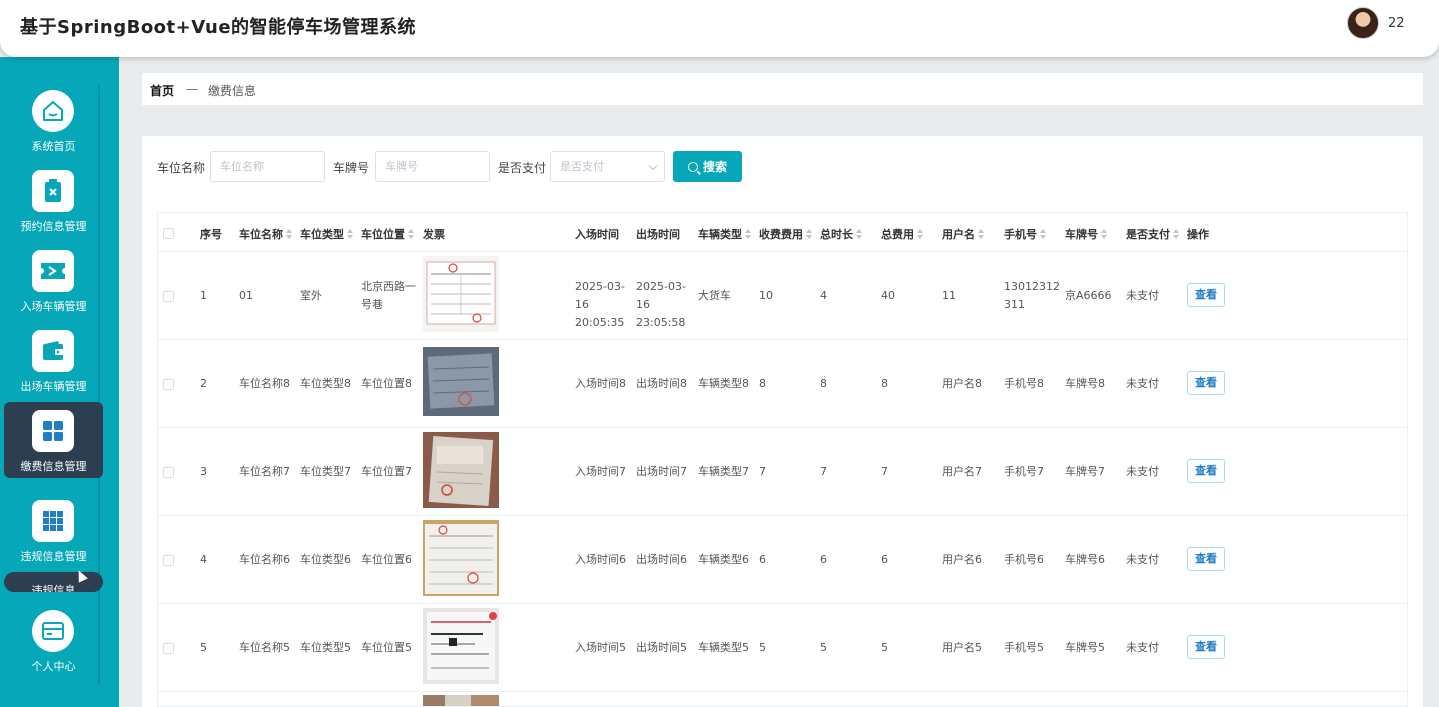 The width and height of the screenshot is (1439, 707). Describe the element at coordinates (823, 647) in the screenshot. I see `cell-duration: 5` at that location.